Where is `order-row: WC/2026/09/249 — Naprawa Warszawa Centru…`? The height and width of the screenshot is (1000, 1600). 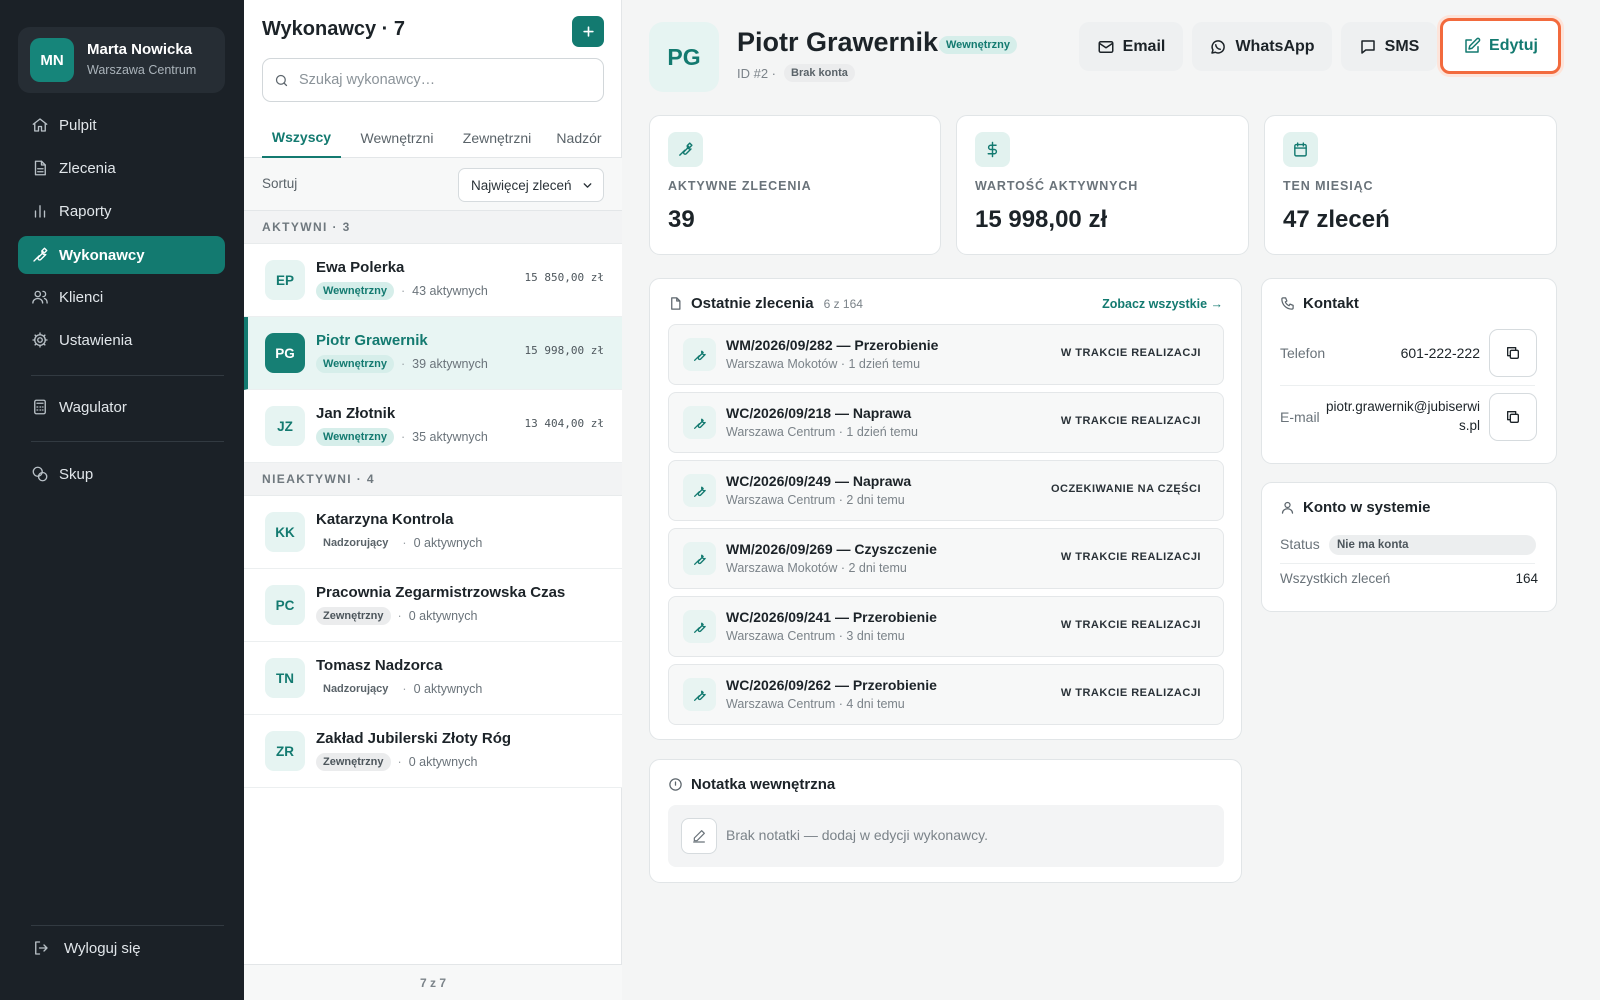 order-row: WC/2026/09/249 — Naprawa Warszawa Centru… is located at coordinates (946, 490).